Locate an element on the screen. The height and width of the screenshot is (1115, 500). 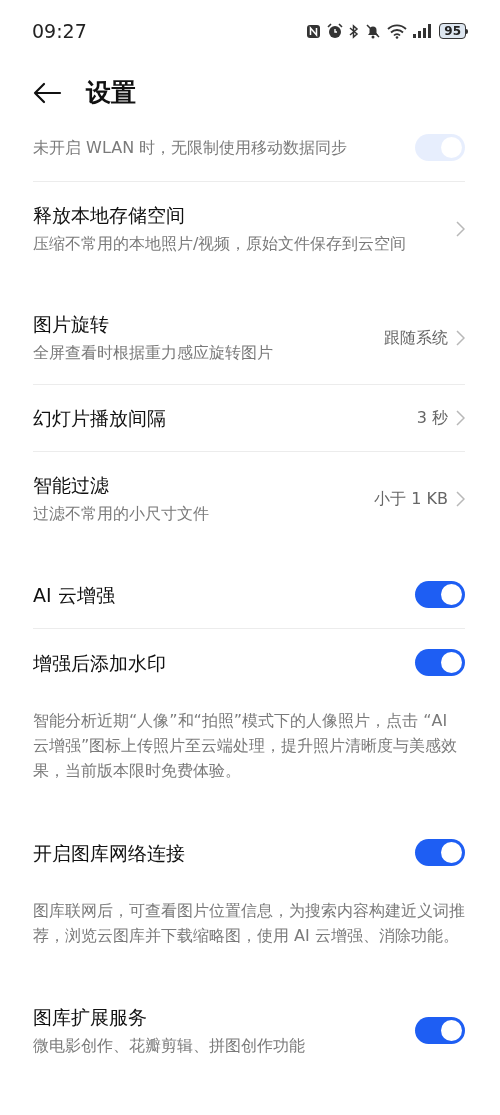
setting-description: 微电影创作、花瓣剪辑、拼图创作功能 is located at coordinates (169, 1046).